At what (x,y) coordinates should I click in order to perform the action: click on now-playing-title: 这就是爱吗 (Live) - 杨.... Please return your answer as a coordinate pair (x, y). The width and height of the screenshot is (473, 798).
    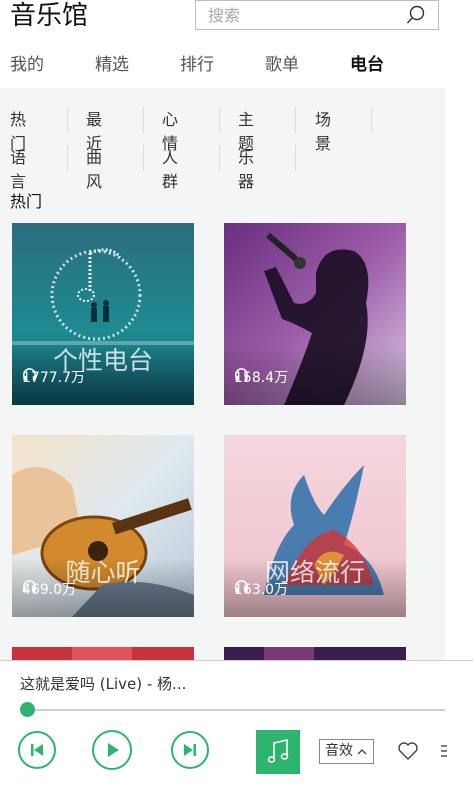
    Looking at the image, I should click on (103, 683).